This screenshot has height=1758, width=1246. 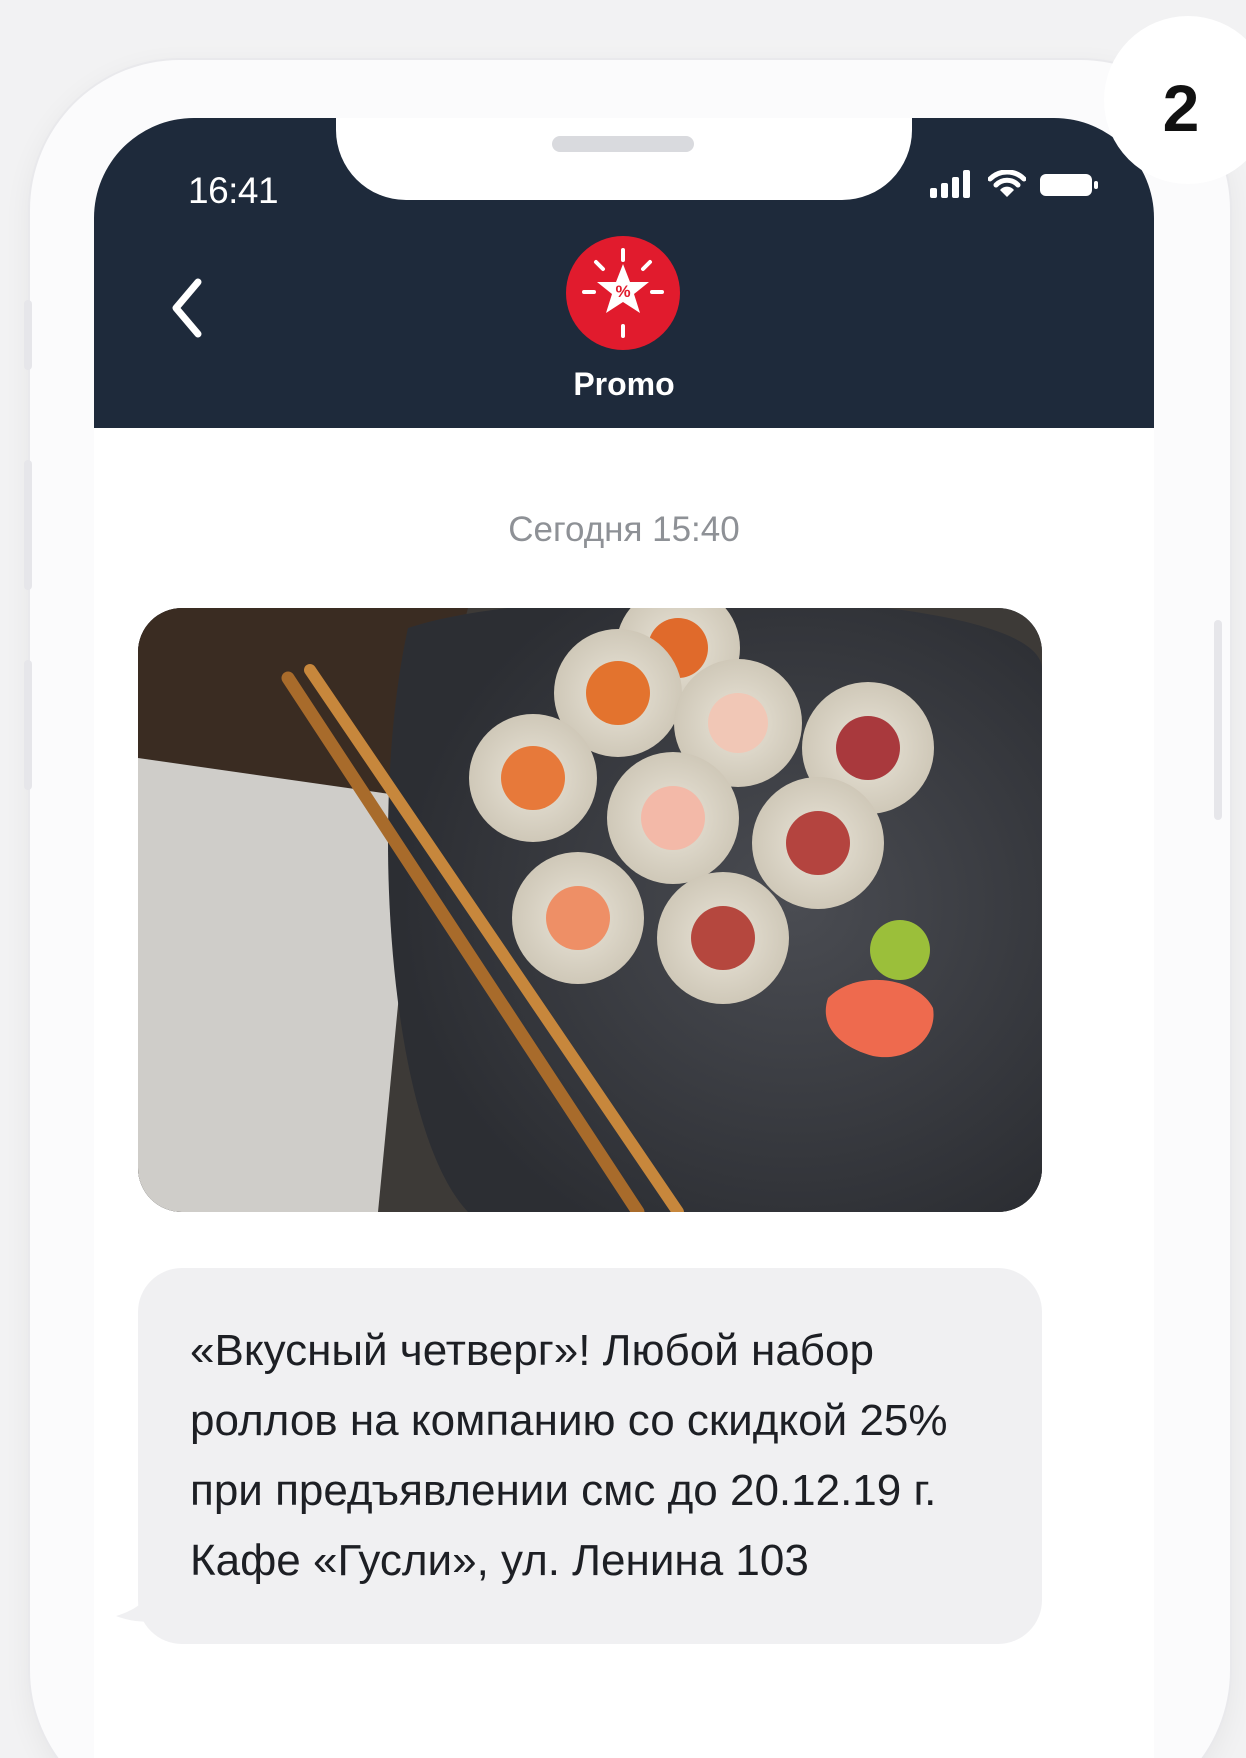 What do you see at coordinates (188, 315) in the screenshot?
I see `chevron-left-icon` at bounding box center [188, 315].